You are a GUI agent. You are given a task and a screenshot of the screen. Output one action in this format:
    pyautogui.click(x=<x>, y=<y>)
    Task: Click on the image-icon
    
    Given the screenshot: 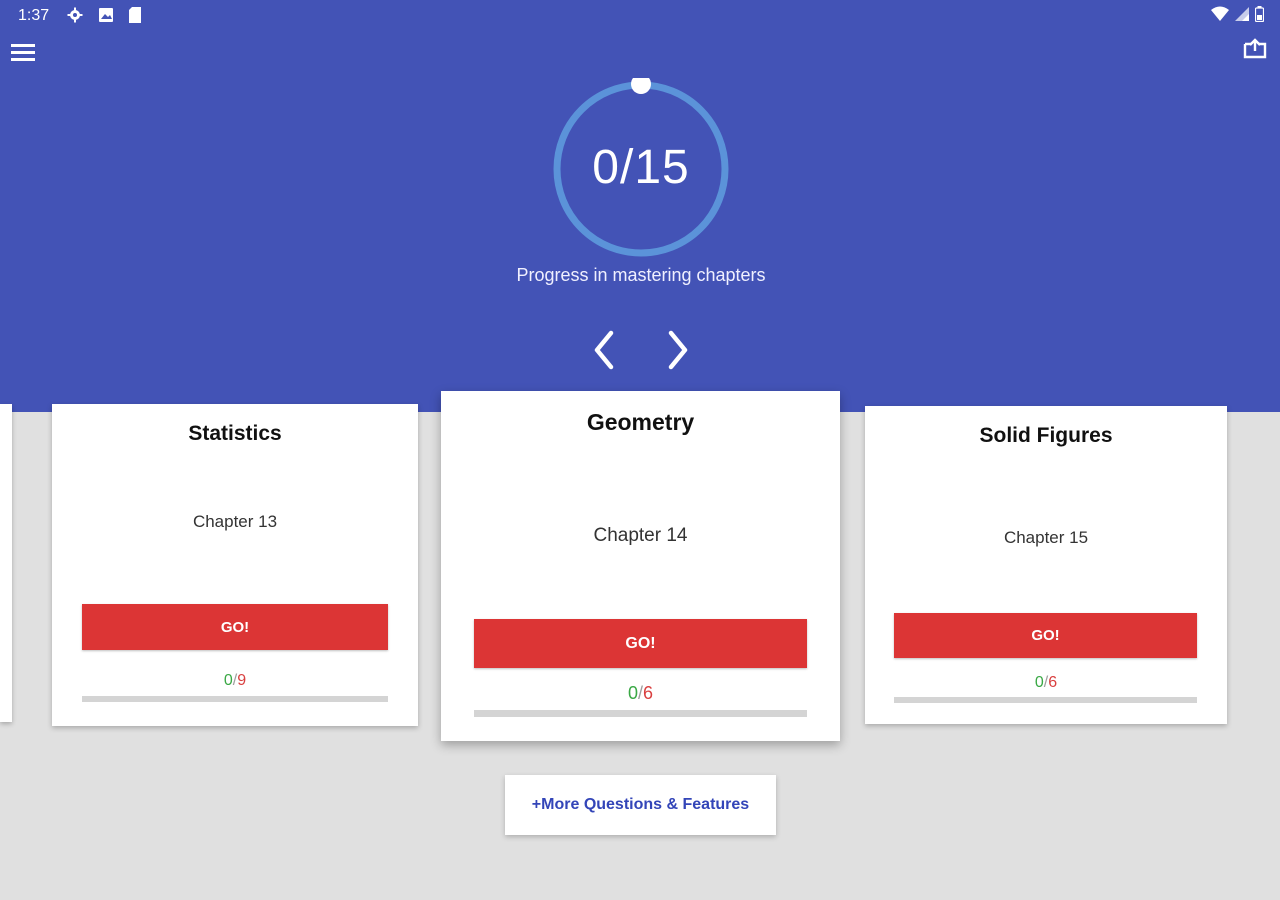 What is the action you would take?
    pyautogui.click(x=106, y=15)
    